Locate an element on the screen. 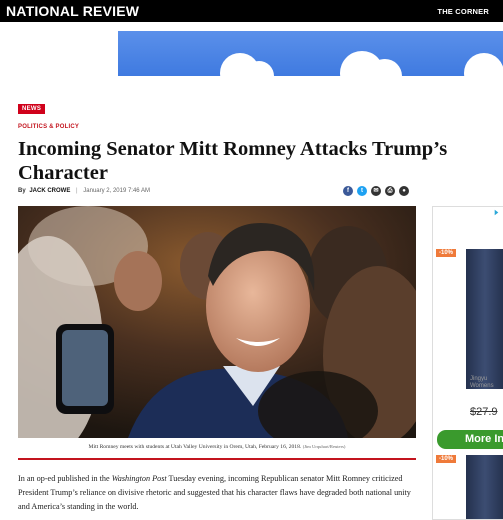  product-price: $27.9 is located at coordinates (484, 412).